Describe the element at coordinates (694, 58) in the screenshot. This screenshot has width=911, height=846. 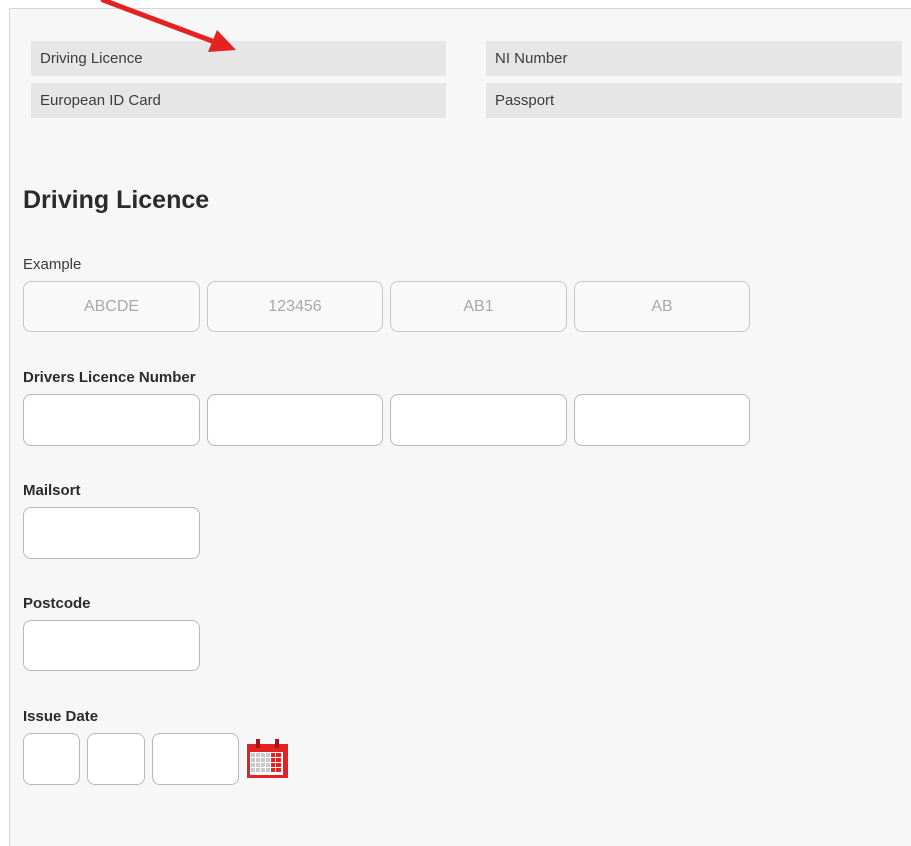
I see `doc-option-ni-number: NI Number` at that location.